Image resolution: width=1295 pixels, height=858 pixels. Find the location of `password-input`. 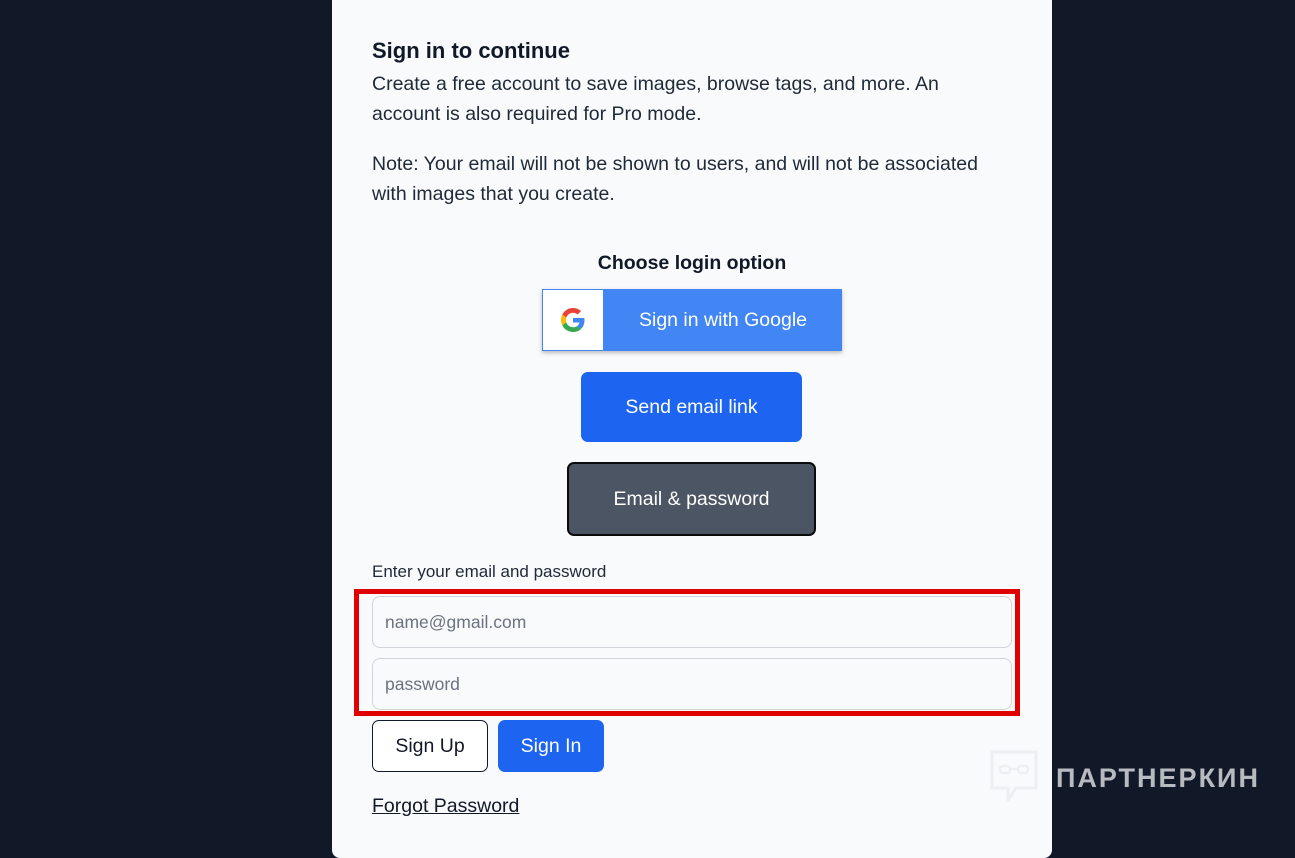

password-input is located at coordinates (692, 684).